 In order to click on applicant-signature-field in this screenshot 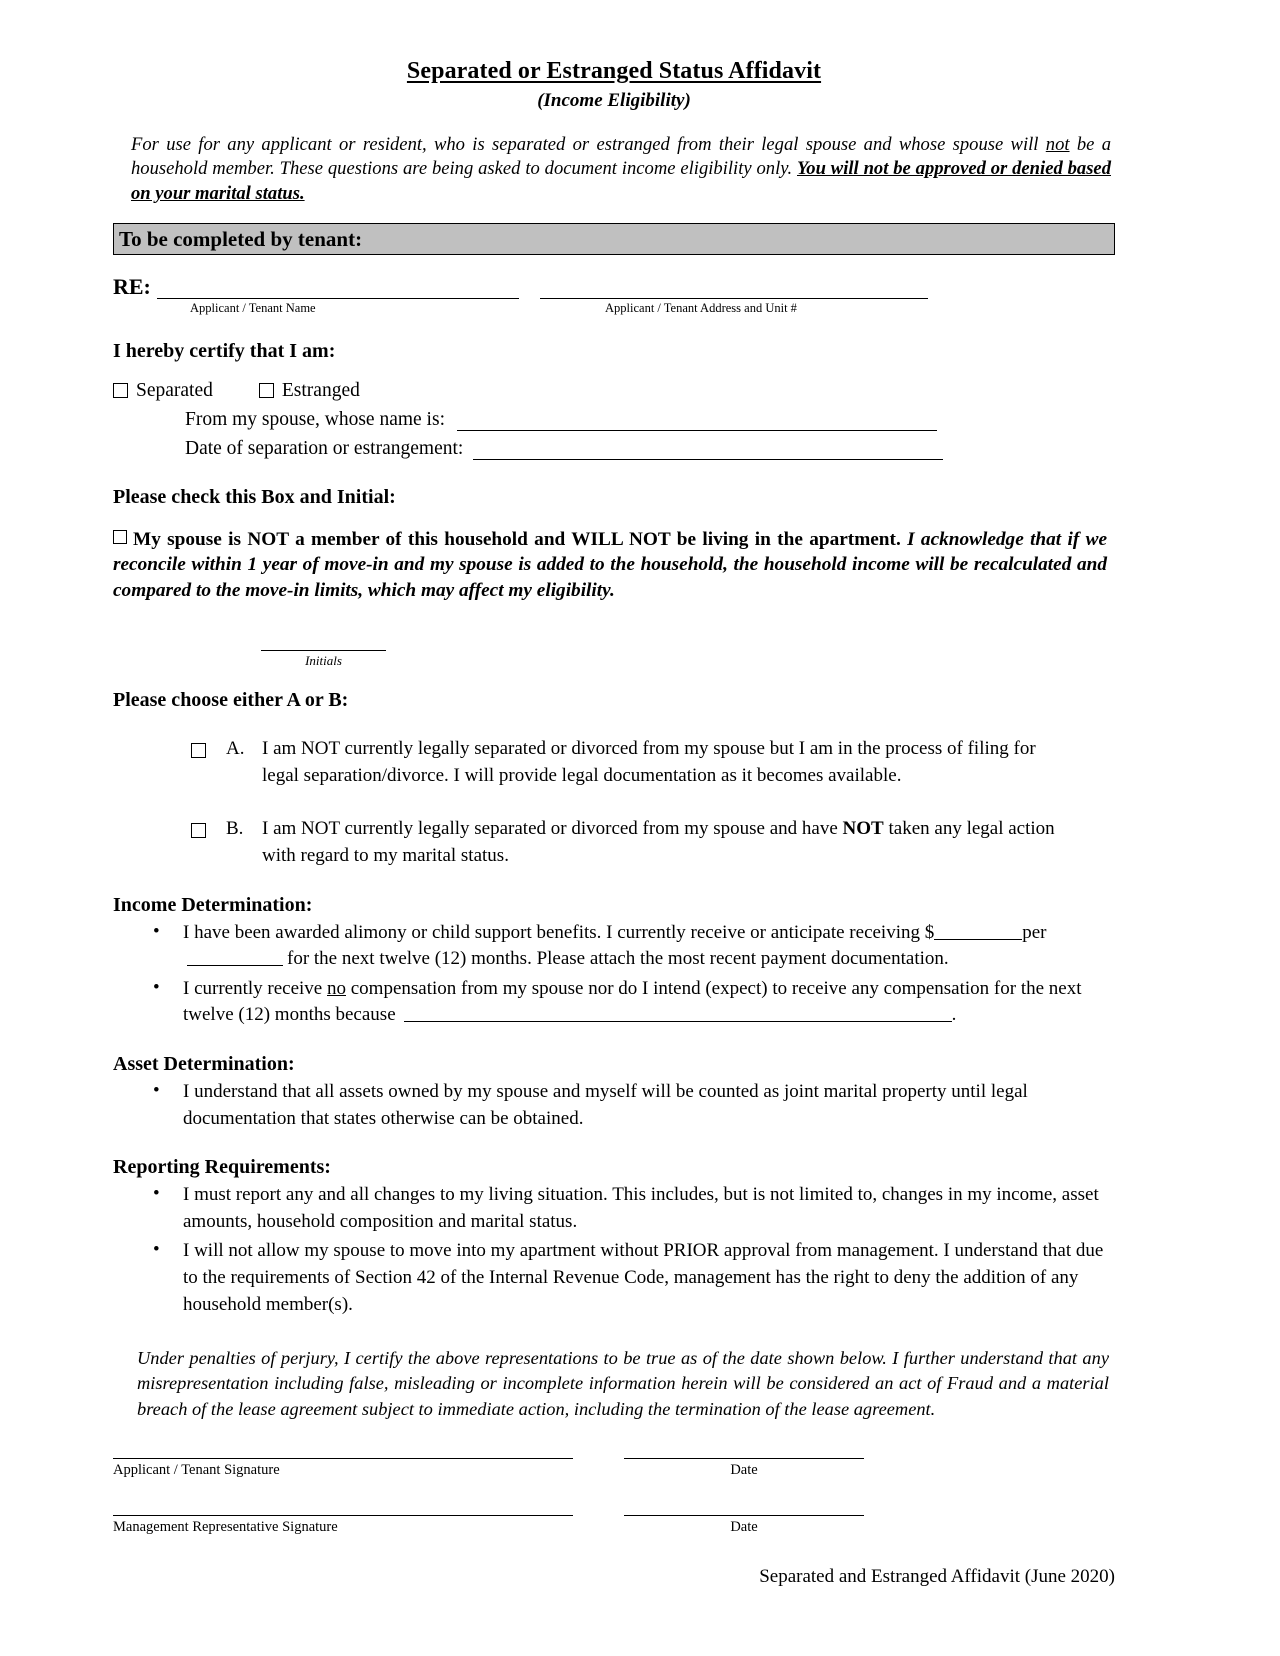, I will do `click(343, 1458)`.